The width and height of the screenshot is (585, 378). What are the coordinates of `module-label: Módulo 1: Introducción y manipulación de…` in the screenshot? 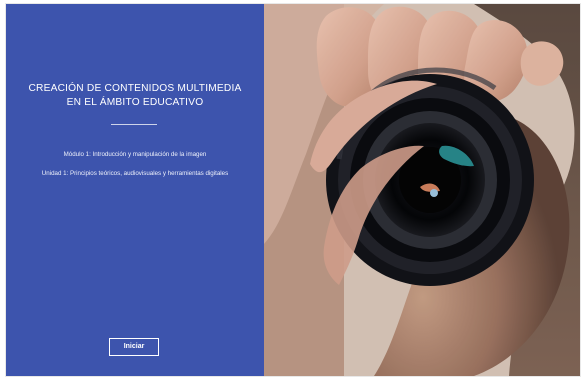 It's located at (135, 154).